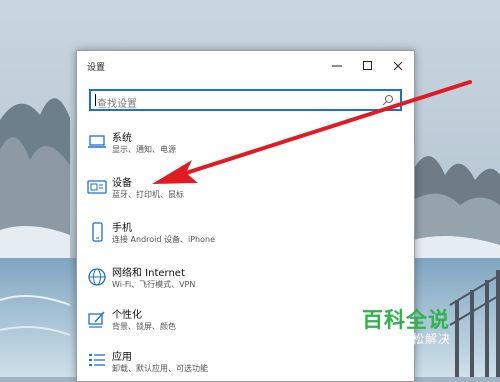 Image resolution: width=500 pixels, height=382 pixels. Describe the element at coordinates (96, 319) in the screenshot. I see `personalize-brush-icon` at that location.